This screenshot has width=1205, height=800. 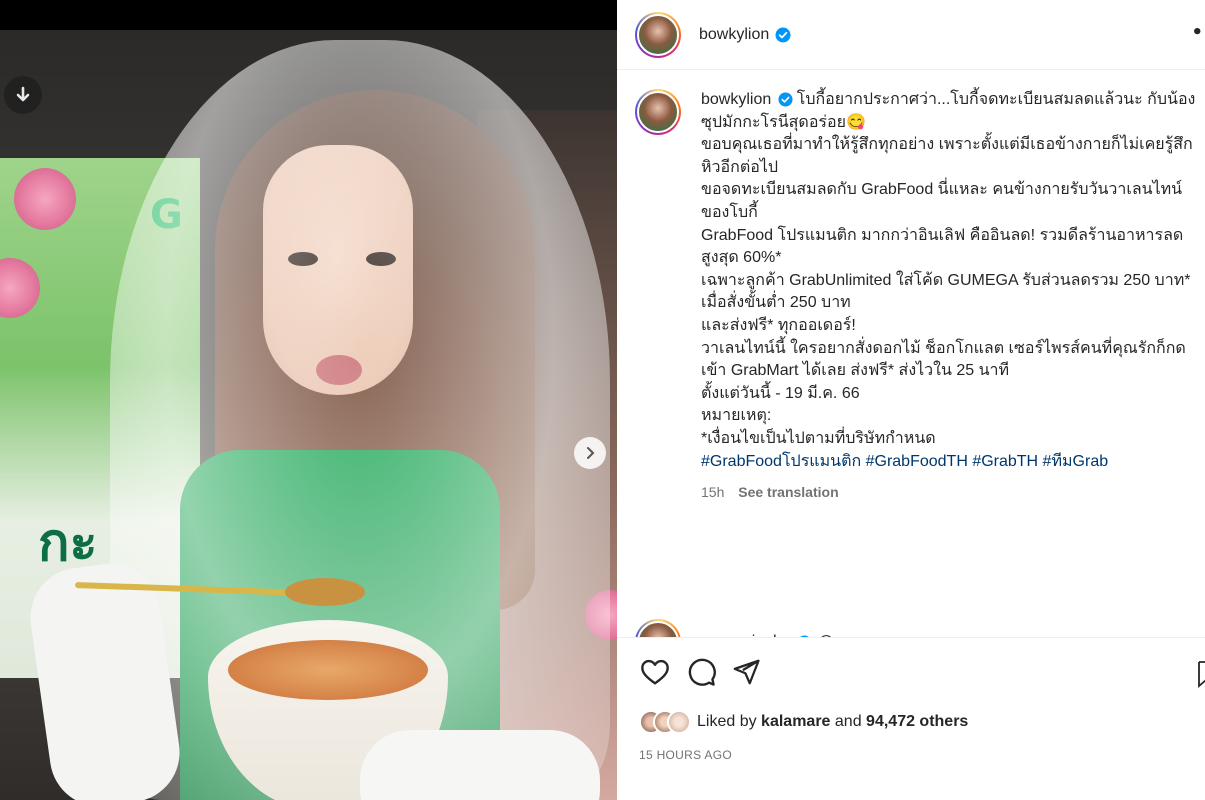 What do you see at coordinates (713, 492) in the screenshot?
I see `caption-time: 15h` at bounding box center [713, 492].